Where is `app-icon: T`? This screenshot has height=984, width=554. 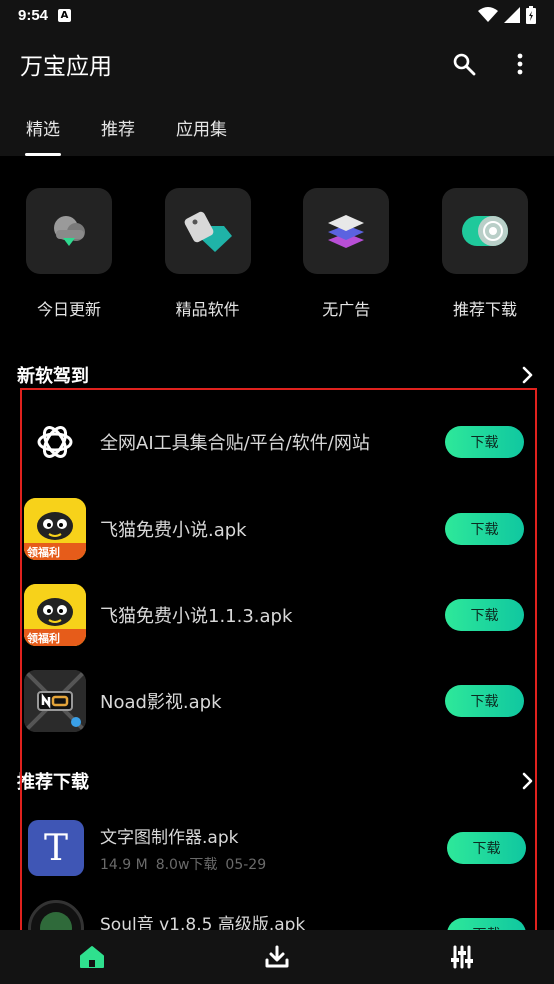 app-icon: T is located at coordinates (56, 848).